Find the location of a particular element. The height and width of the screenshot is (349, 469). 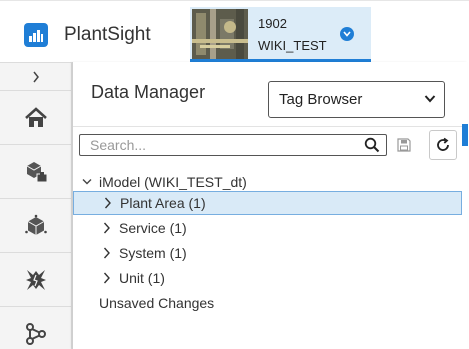

tree-item-label: Unit (1) is located at coordinates (142, 278).